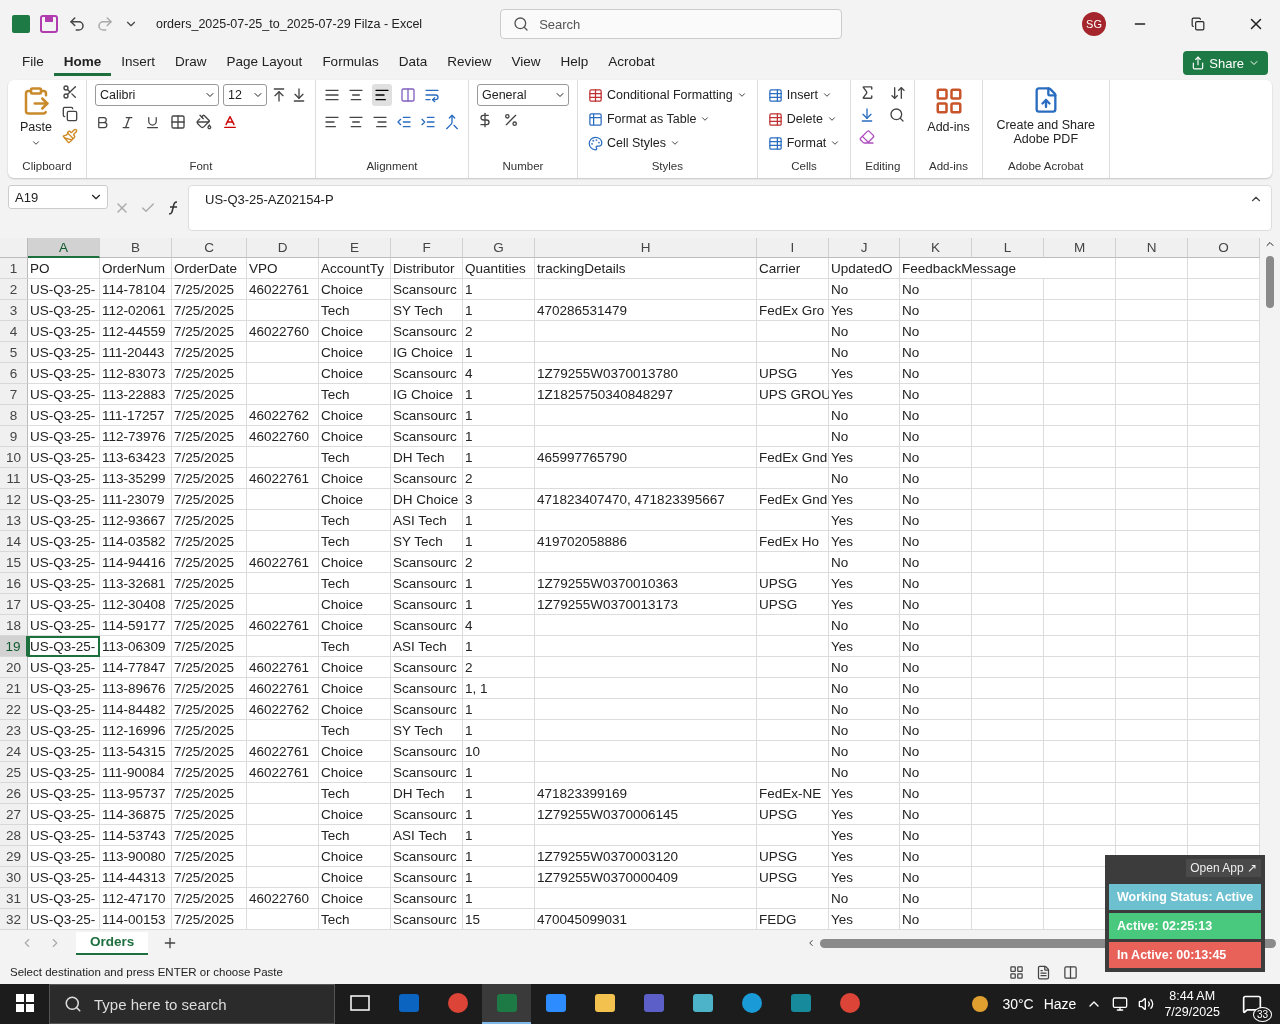 This screenshot has width=1280, height=1024. Describe the element at coordinates (14, 730) in the screenshot. I see `row-header: 23` at that location.